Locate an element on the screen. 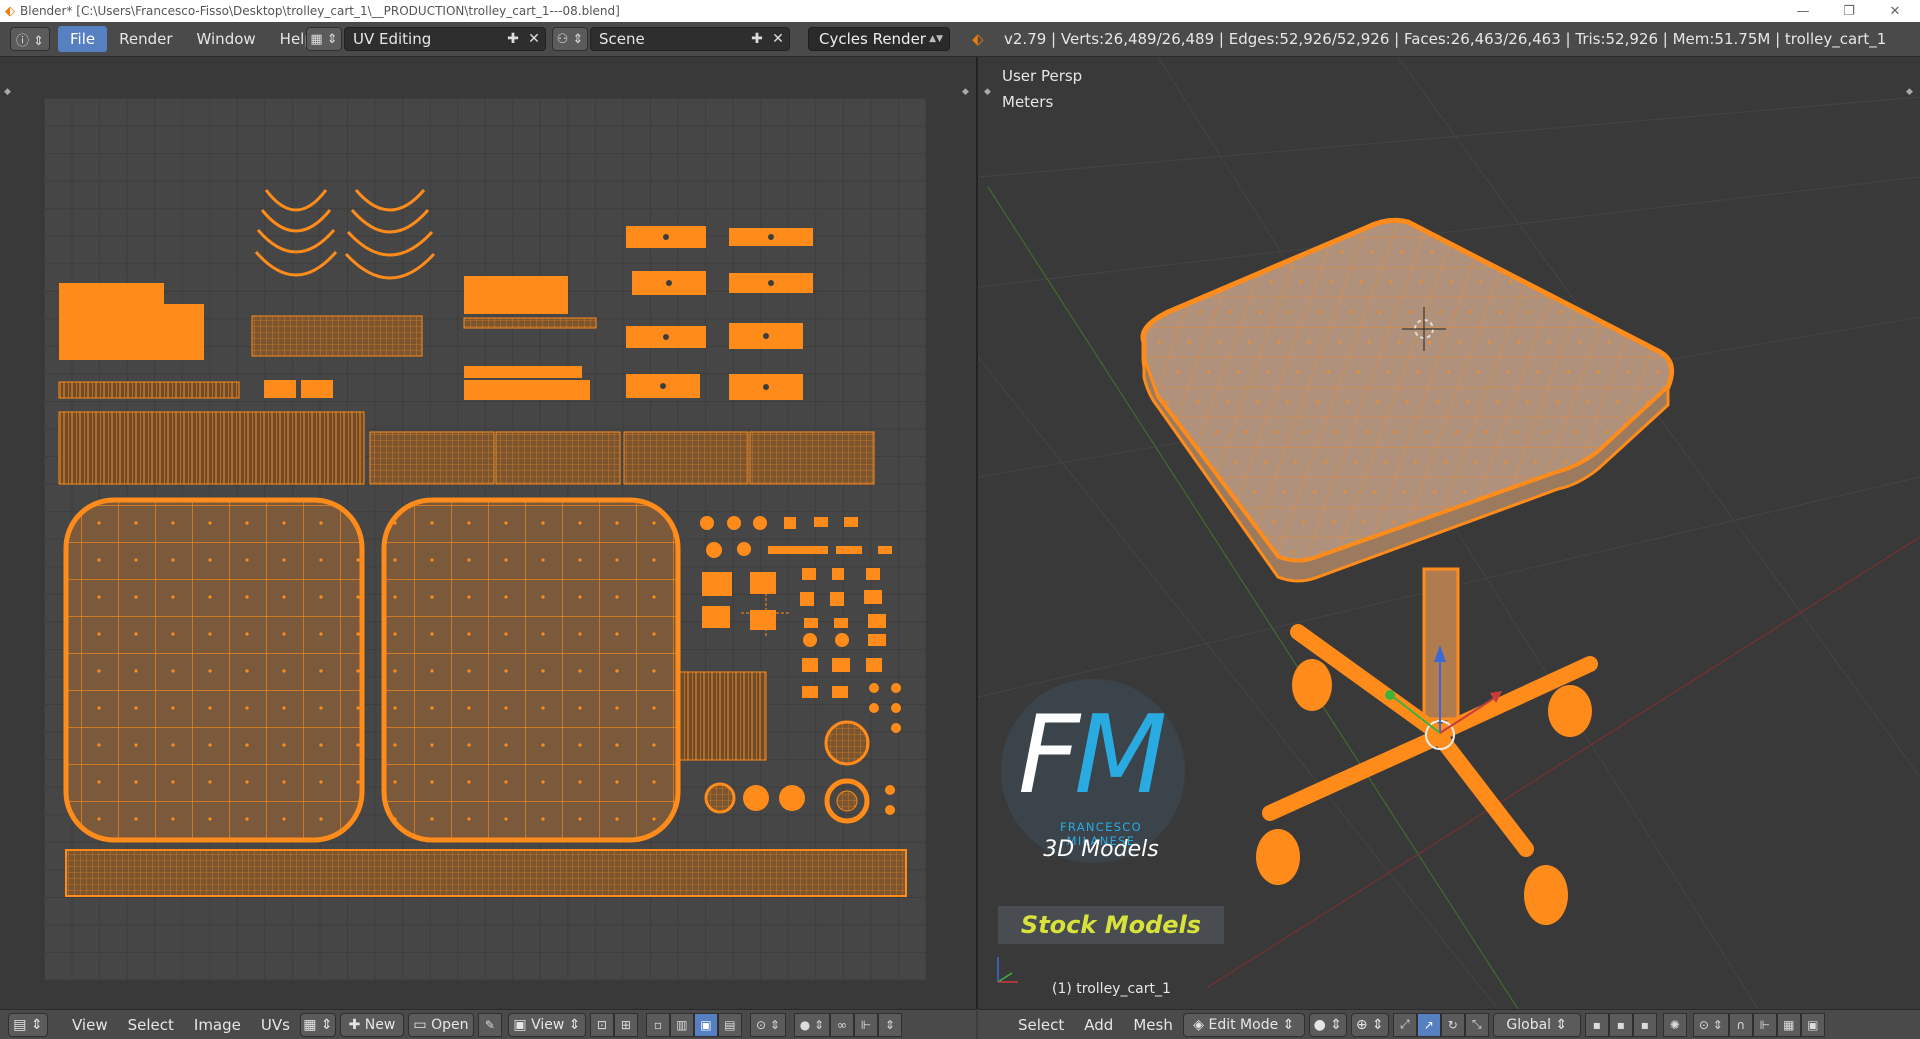 The height and width of the screenshot is (1039, 1920). pivot-icon: ⊙ ⇕ is located at coordinates (767, 1024).